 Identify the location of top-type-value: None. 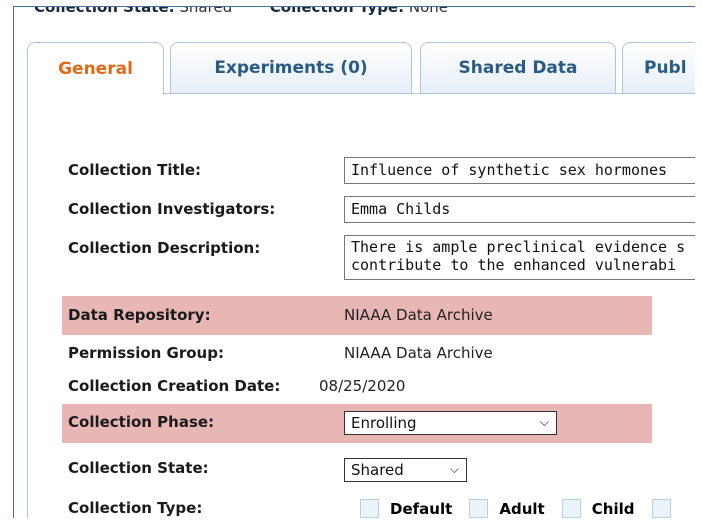
(428, 11).